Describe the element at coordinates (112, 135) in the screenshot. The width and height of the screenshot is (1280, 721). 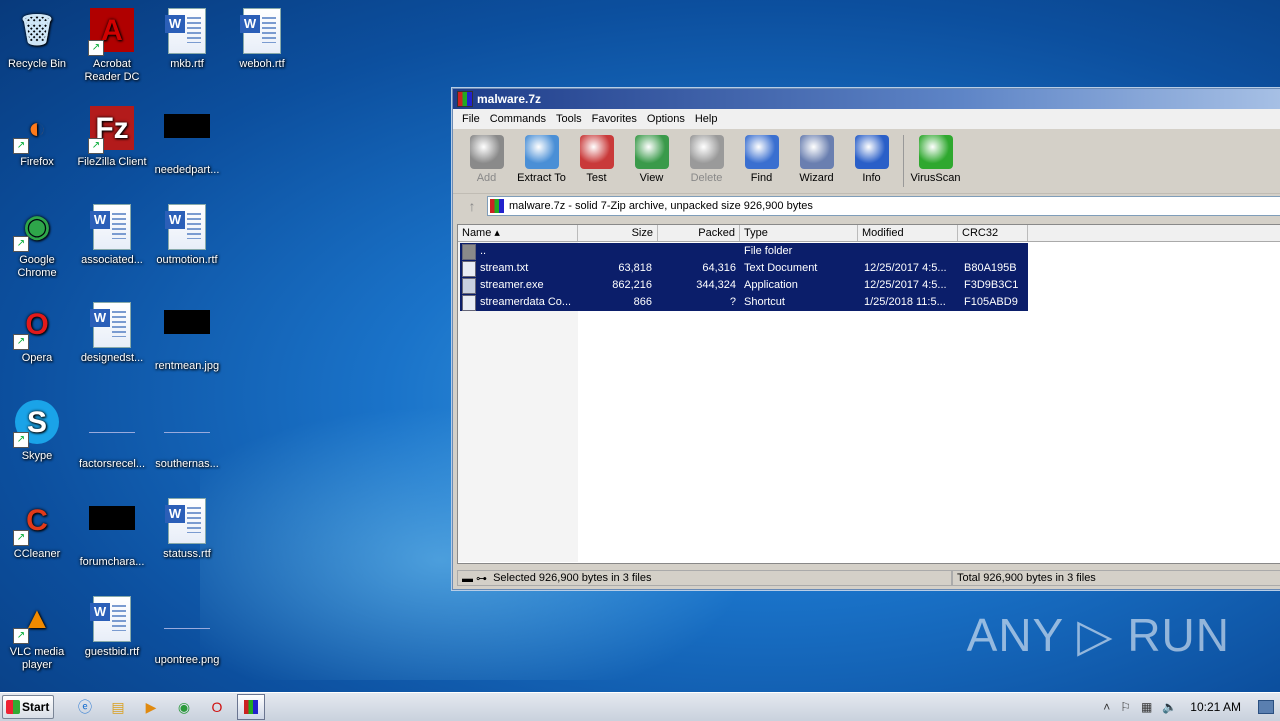
I see `desktop-icon: Fz ↗ FileZilla Client` at that location.